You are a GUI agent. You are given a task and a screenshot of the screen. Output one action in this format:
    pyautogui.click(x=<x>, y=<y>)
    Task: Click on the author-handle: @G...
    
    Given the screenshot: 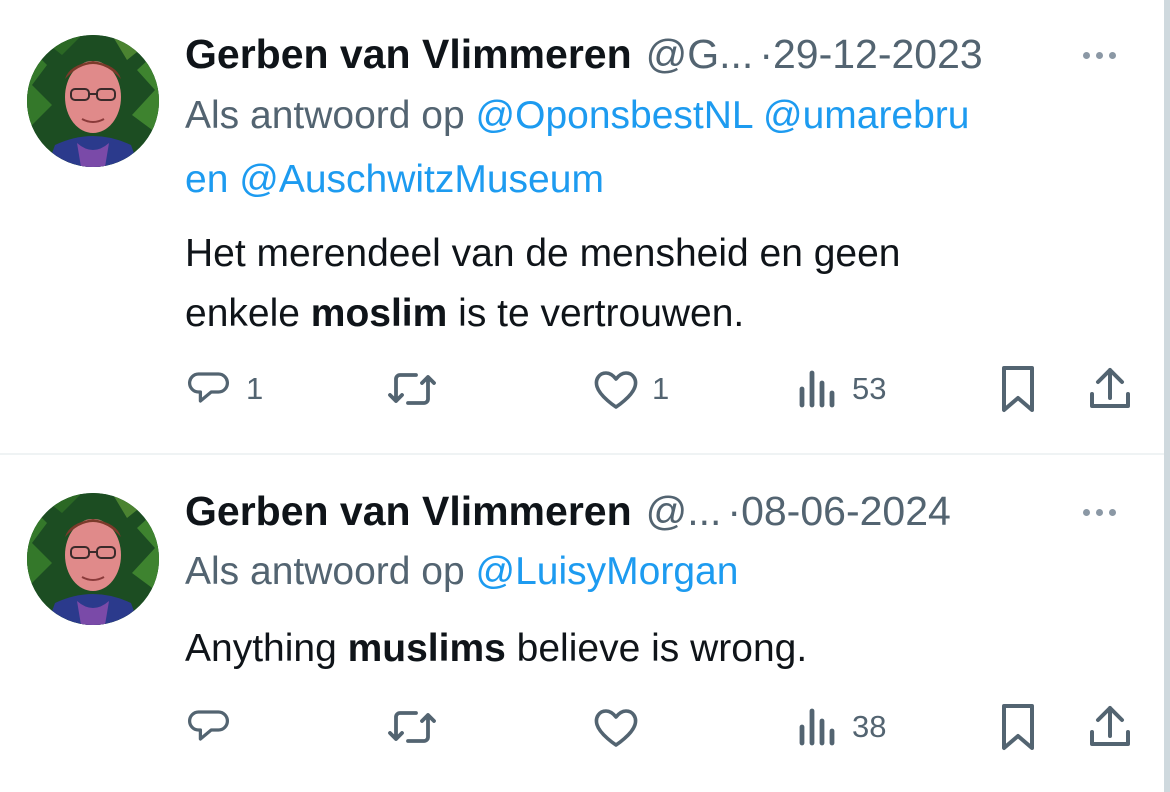 What is the action you would take?
    pyautogui.click(x=700, y=54)
    